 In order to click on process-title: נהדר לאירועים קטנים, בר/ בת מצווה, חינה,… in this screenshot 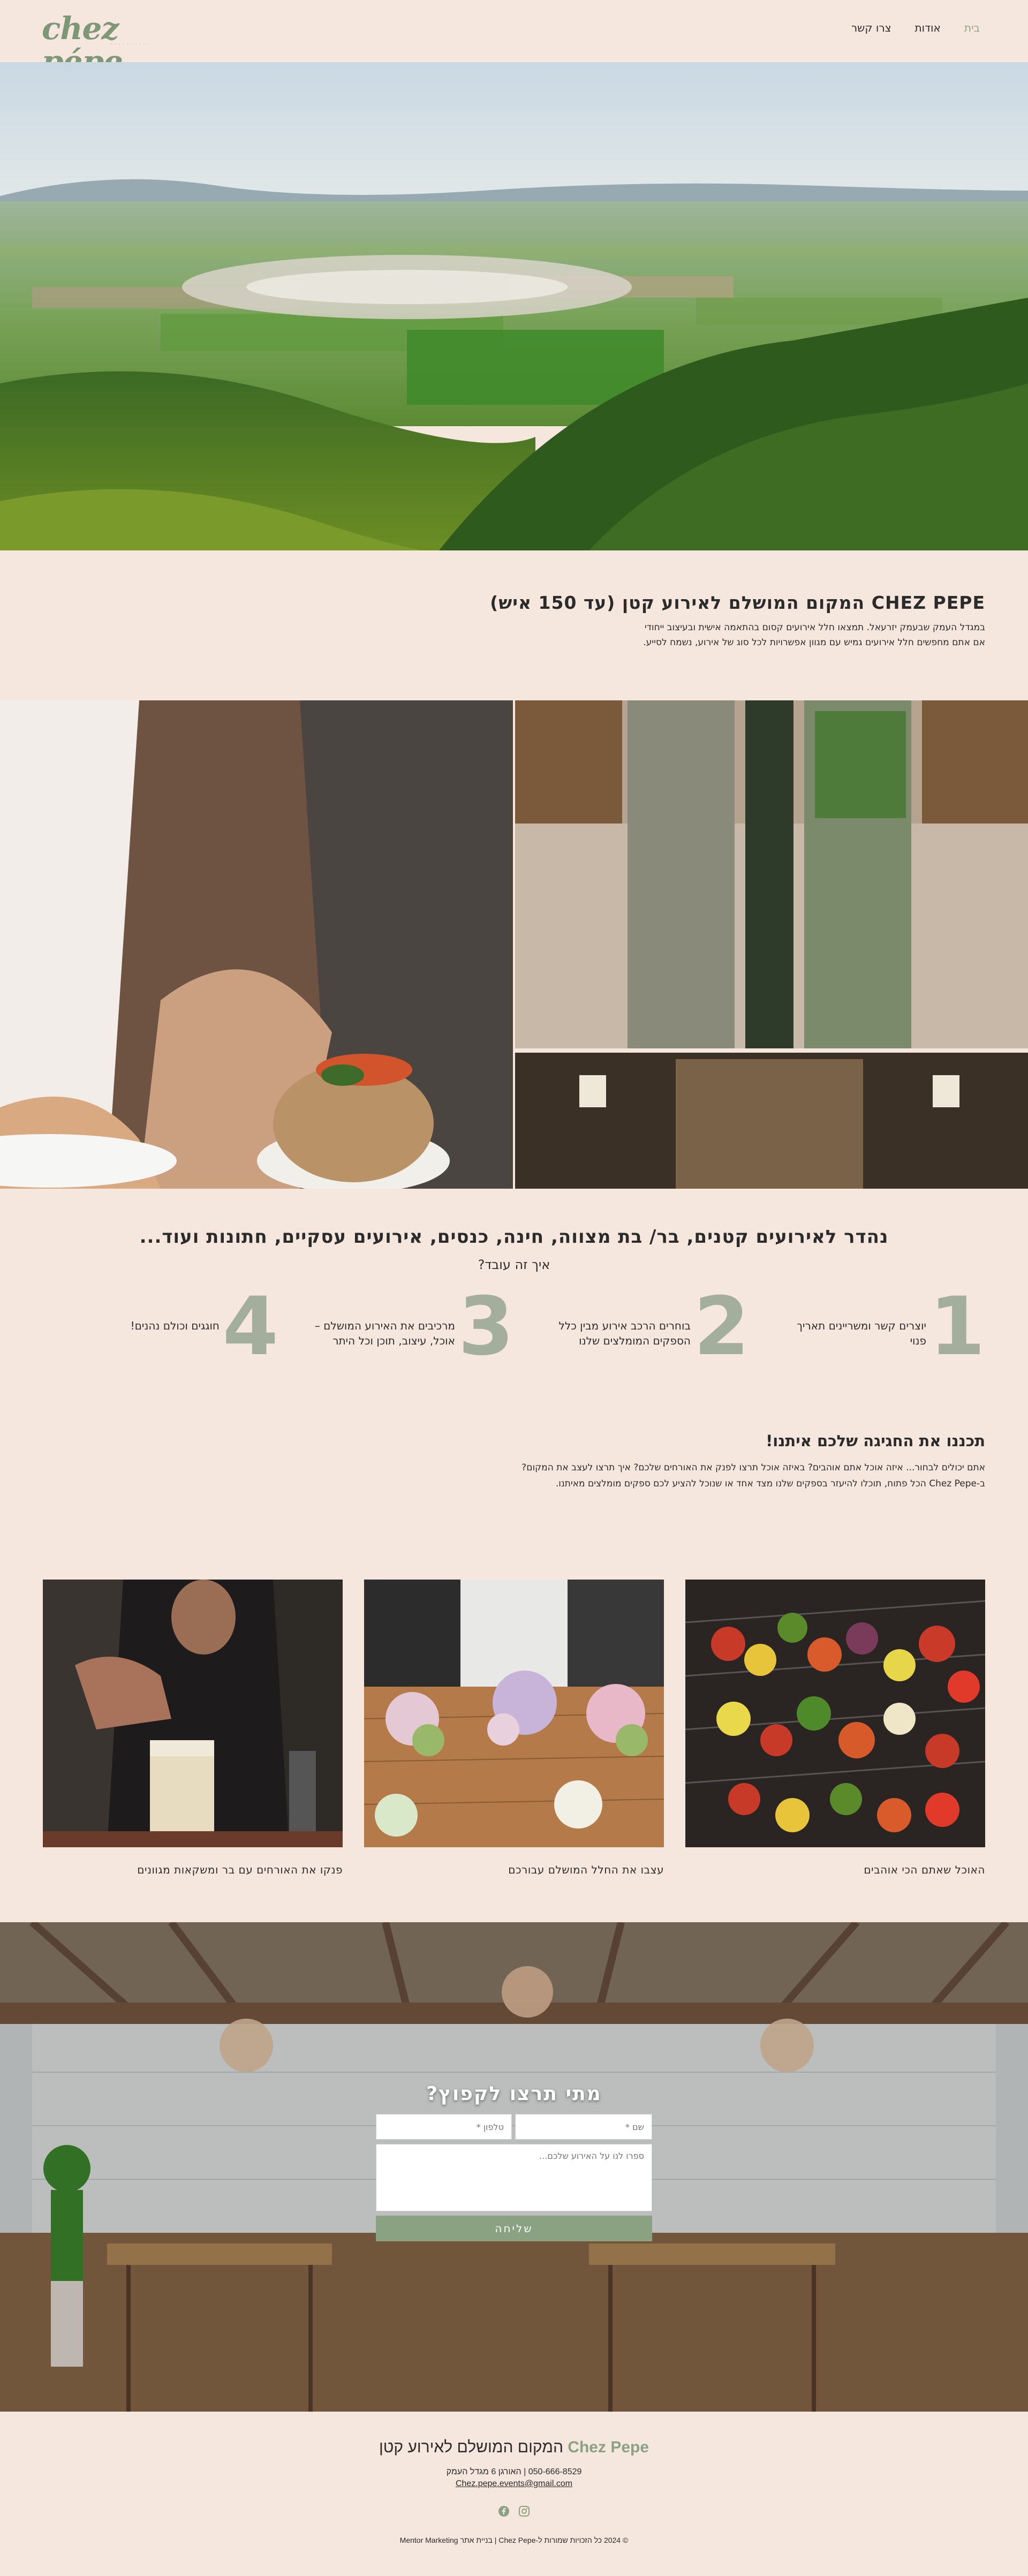, I will do `click(514, 1237)`.